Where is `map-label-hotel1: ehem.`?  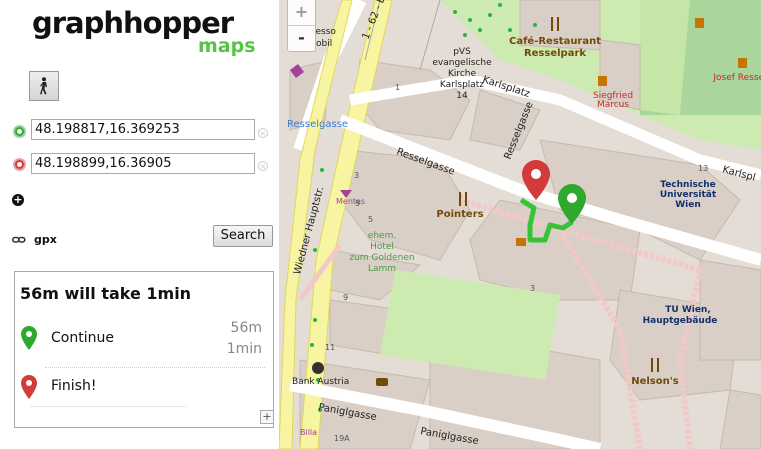
map-label-hotel1: ehem. is located at coordinates (382, 236).